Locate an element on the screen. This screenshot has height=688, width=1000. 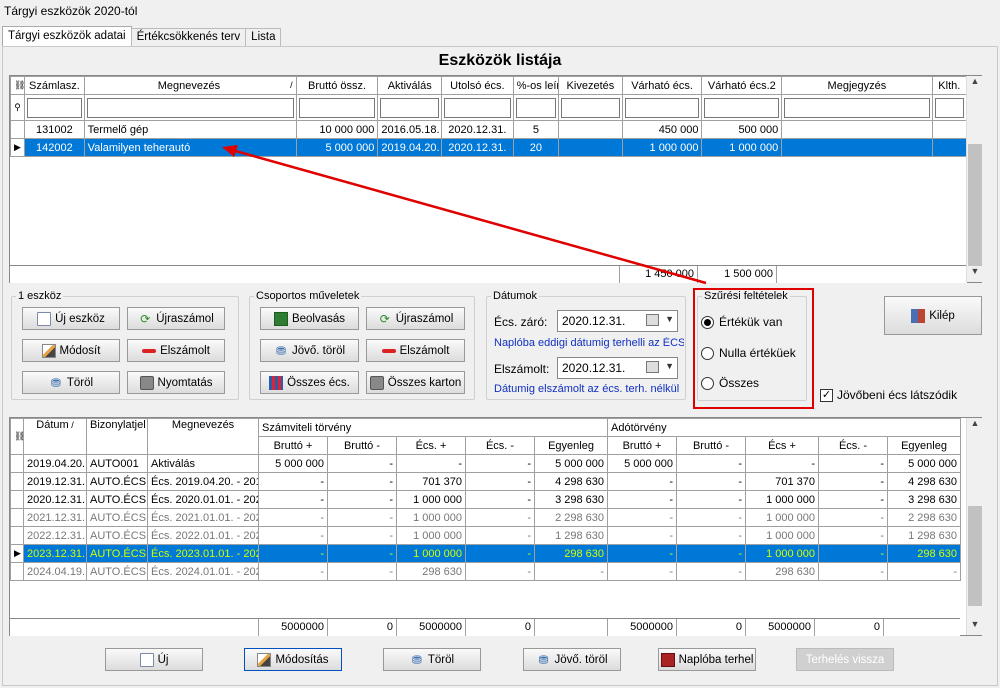
exit-button: Kilép is located at coordinates (933, 315).